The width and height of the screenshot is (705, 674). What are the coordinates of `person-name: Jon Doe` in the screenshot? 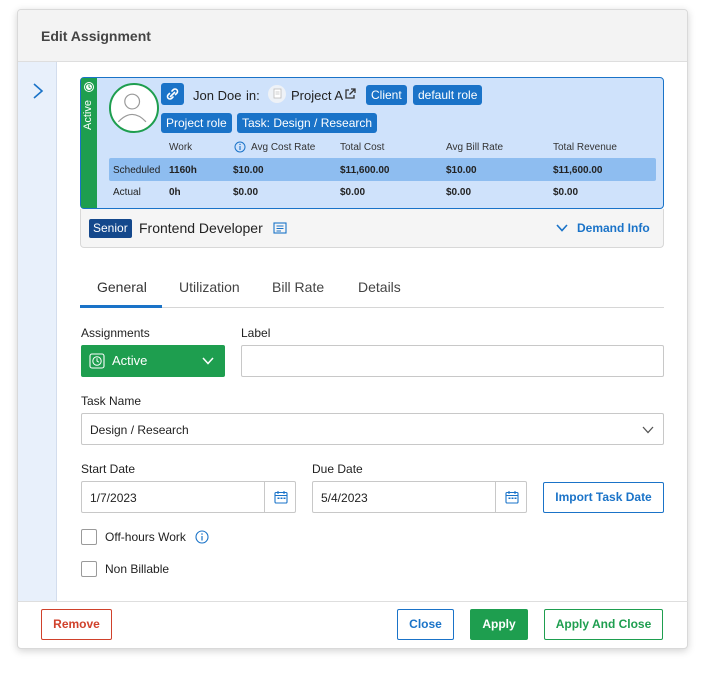 It's located at (217, 95).